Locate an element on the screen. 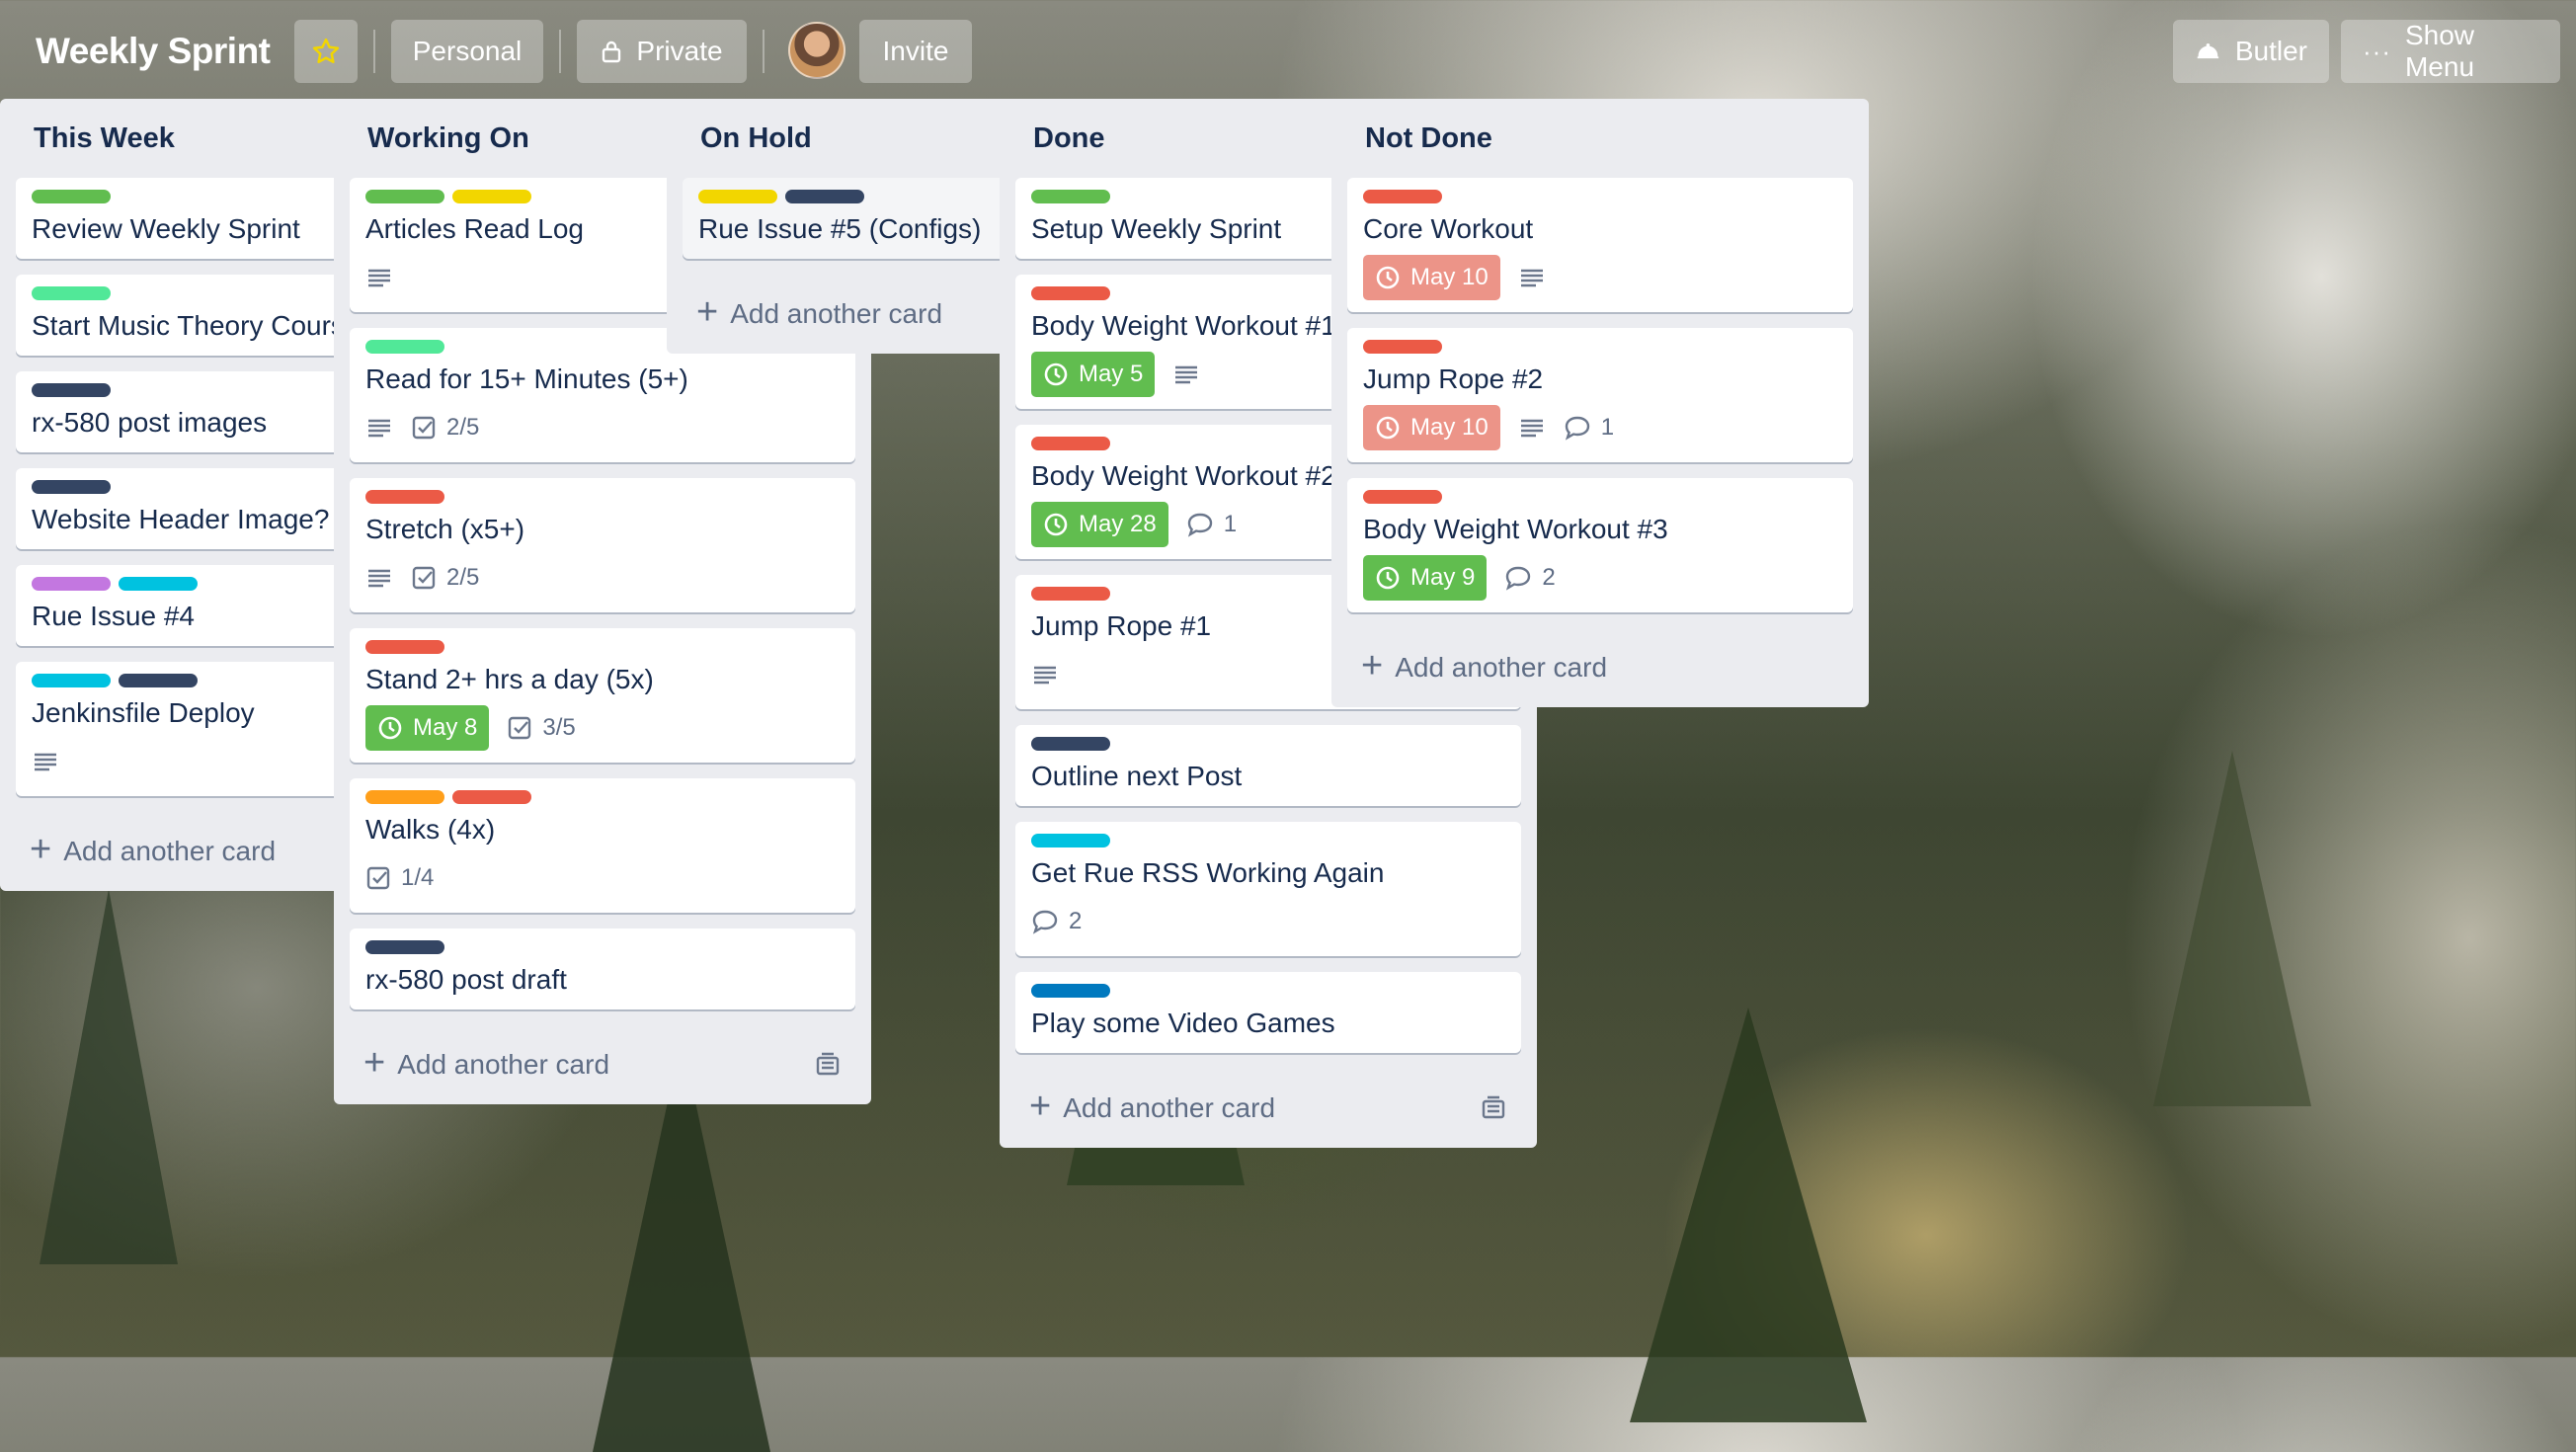  lock-icon is located at coordinates (612, 51).